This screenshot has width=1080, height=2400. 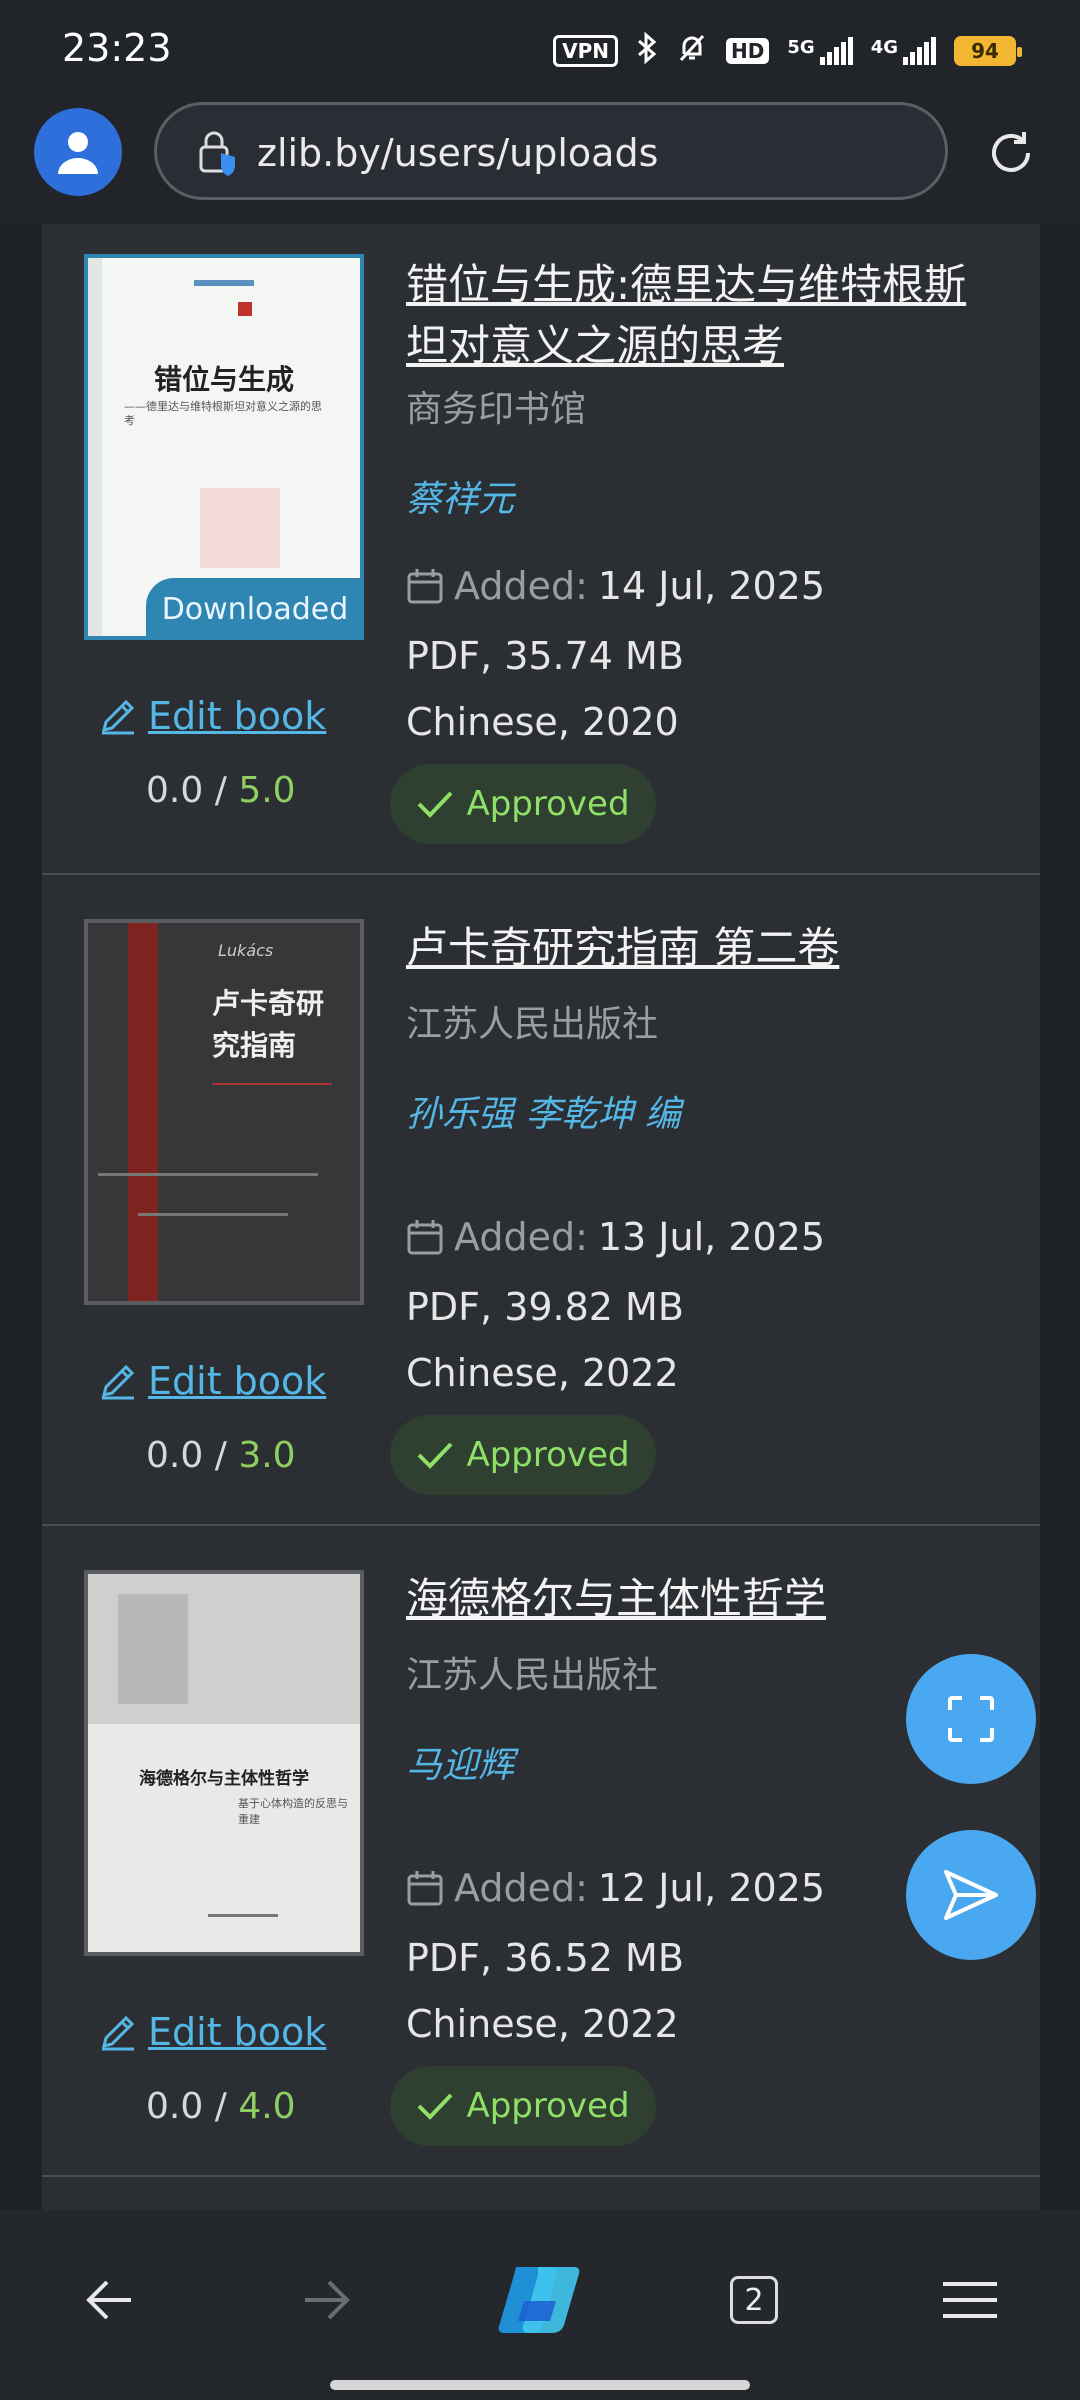 I want to click on rating: 0.0 / 5.0, so click(x=221, y=790).